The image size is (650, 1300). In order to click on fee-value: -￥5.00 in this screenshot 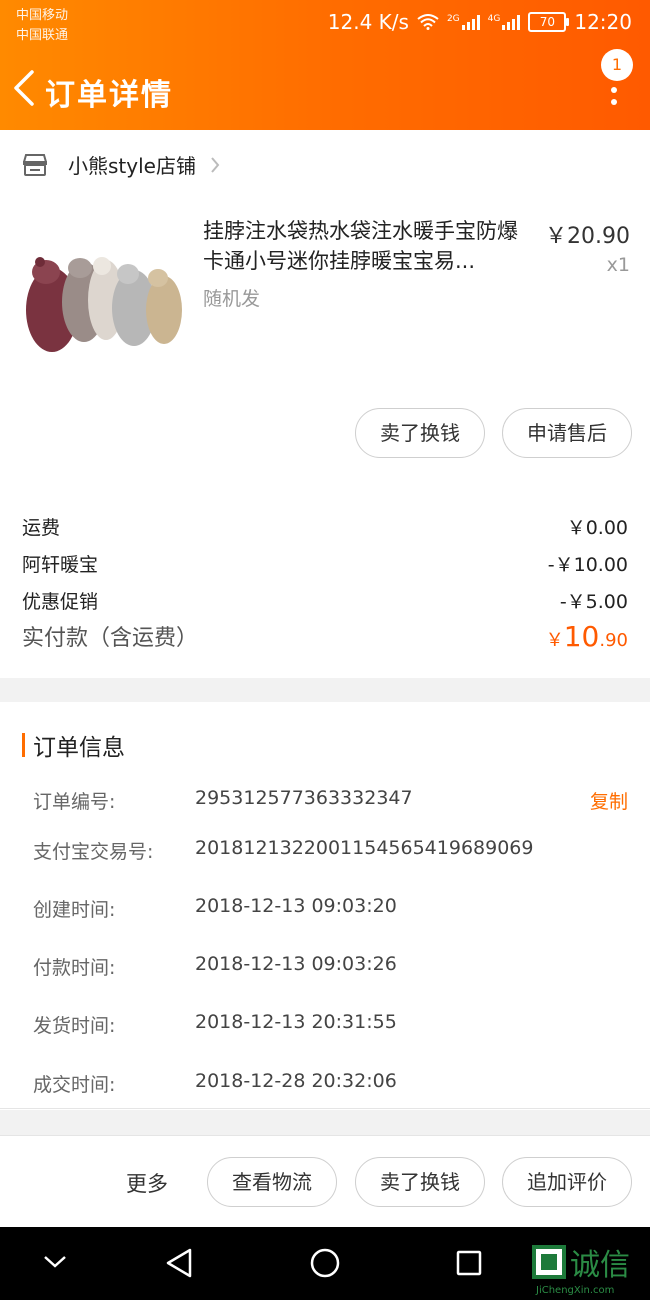, I will do `click(593, 602)`.